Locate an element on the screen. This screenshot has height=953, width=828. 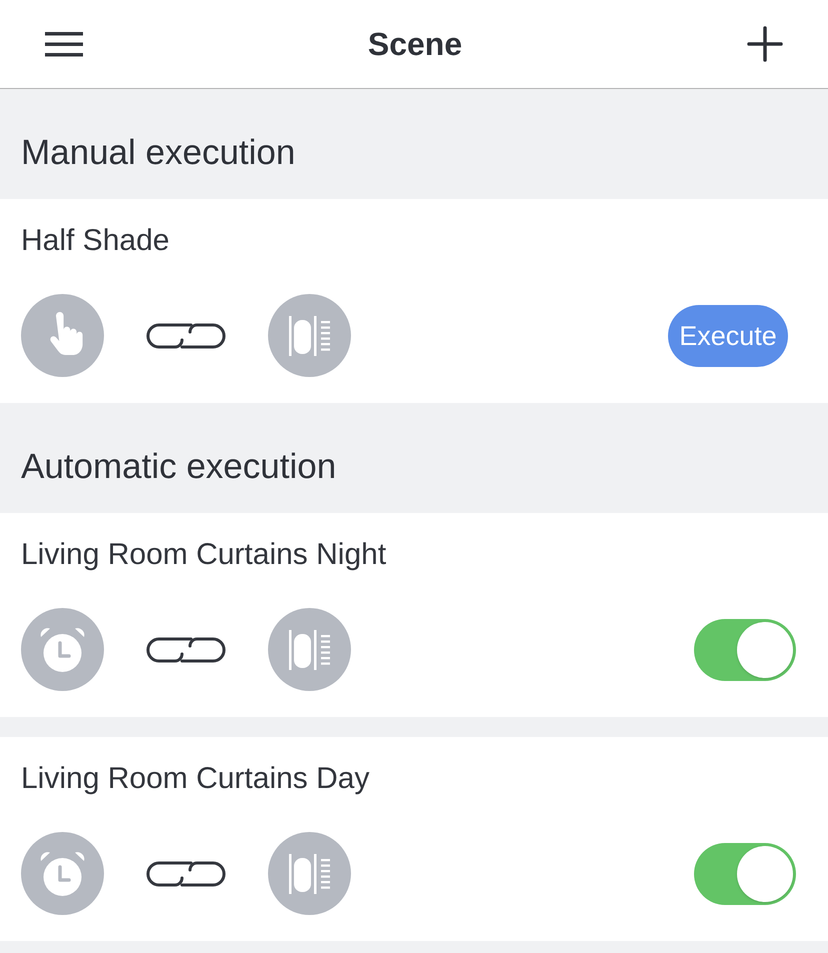
scene-name: Living Room Curtains Night is located at coordinates (204, 555).